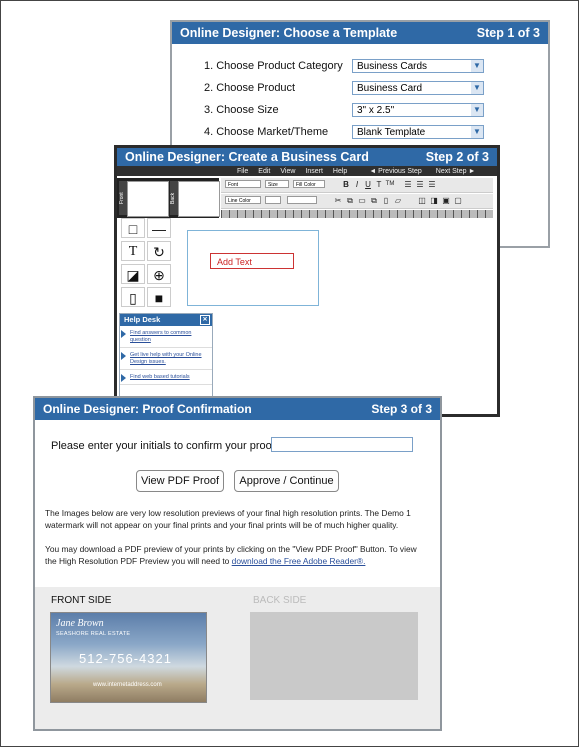 Image resolution: width=579 pixels, height=747 pixels. I want to click on send-back-icon: ◨, so click(434, 200).